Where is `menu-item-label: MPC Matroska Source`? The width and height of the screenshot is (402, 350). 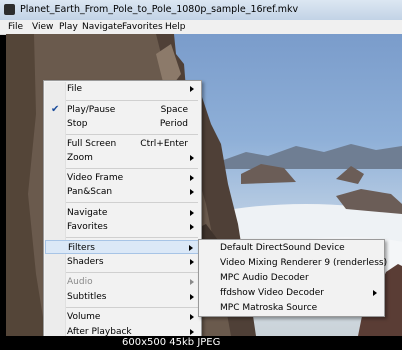
menu-item-label: MPC Matroska Source is located at coordinates (269, 308).